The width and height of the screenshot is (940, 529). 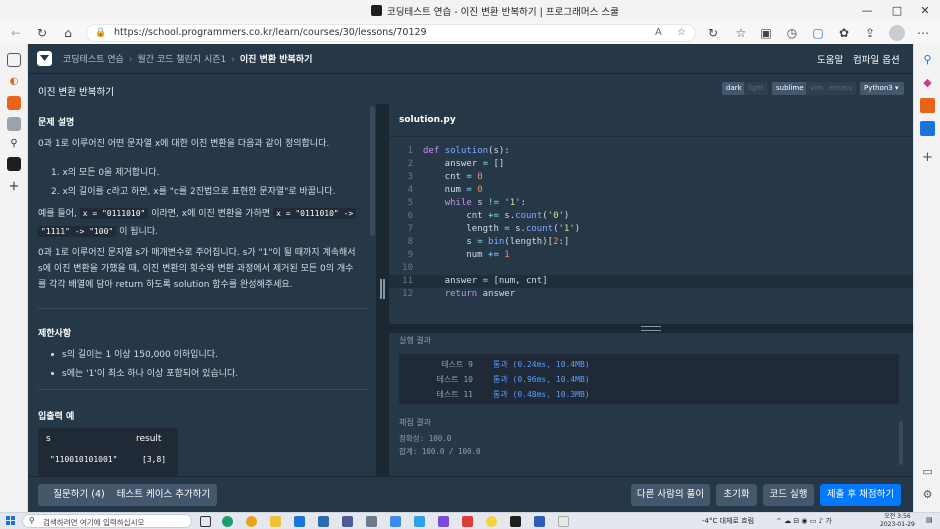 What do you see at coordinates (651, 294) in the screenshot?
I see `code-line: 12 return answer` at bounding box center [651, 294].